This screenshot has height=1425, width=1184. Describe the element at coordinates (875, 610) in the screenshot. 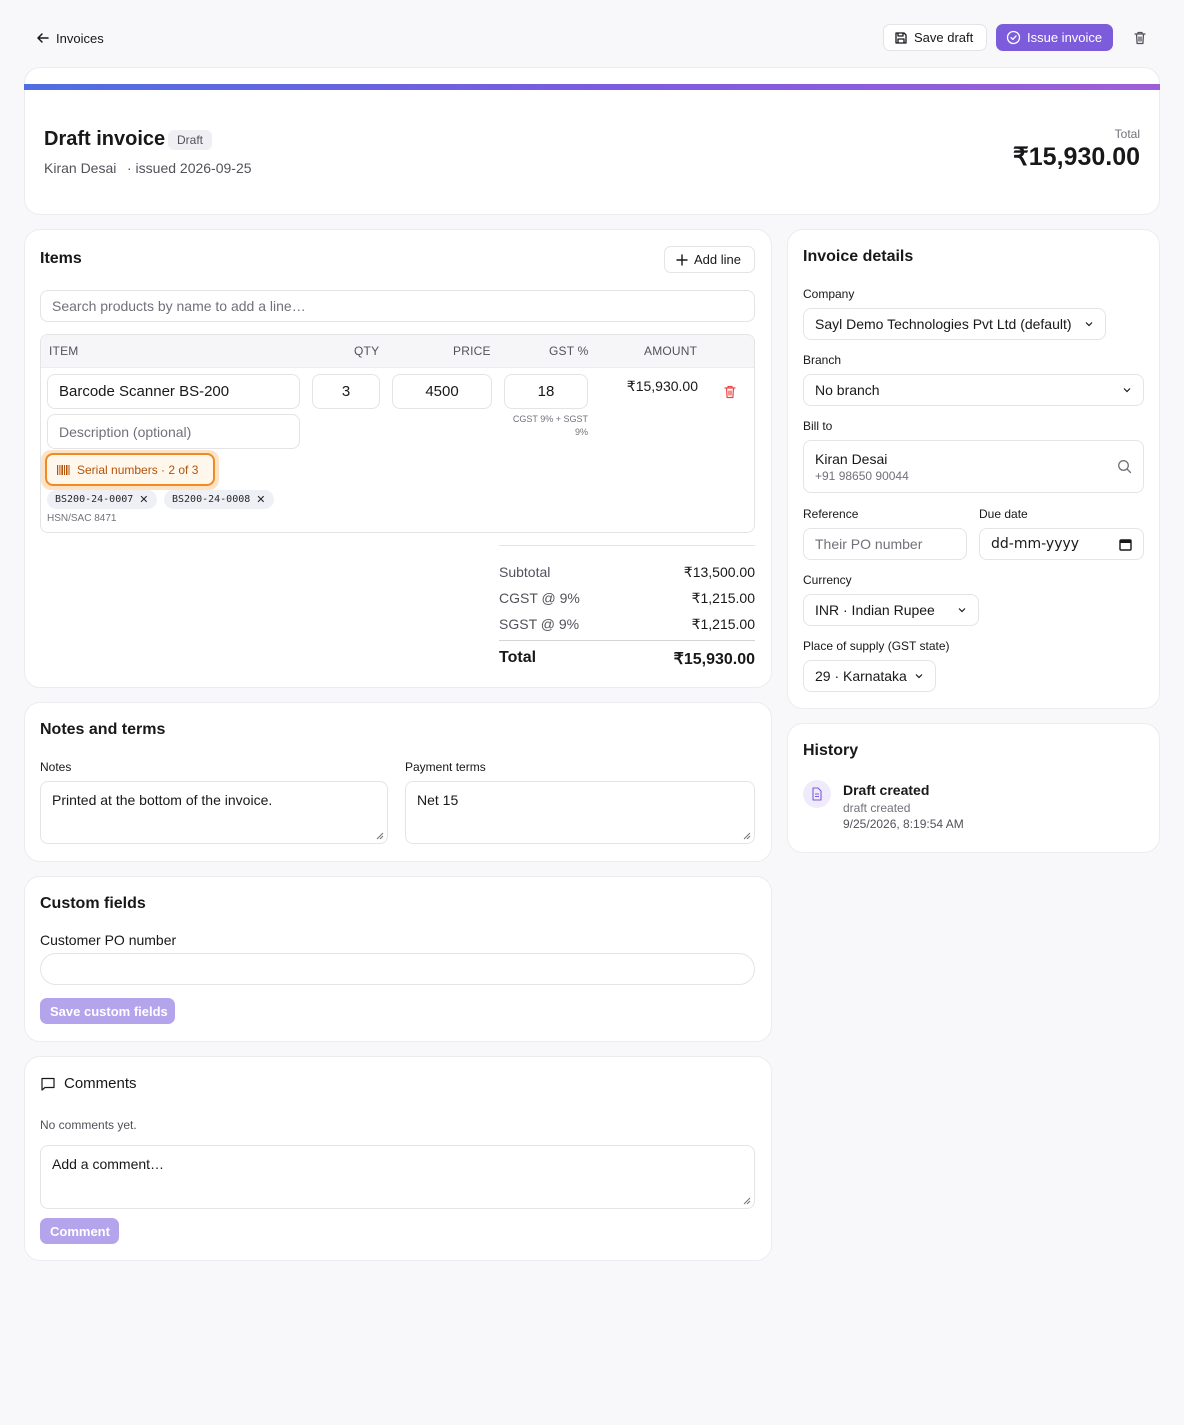

I see `currency-value: INR · Indian Rupee` at that location.